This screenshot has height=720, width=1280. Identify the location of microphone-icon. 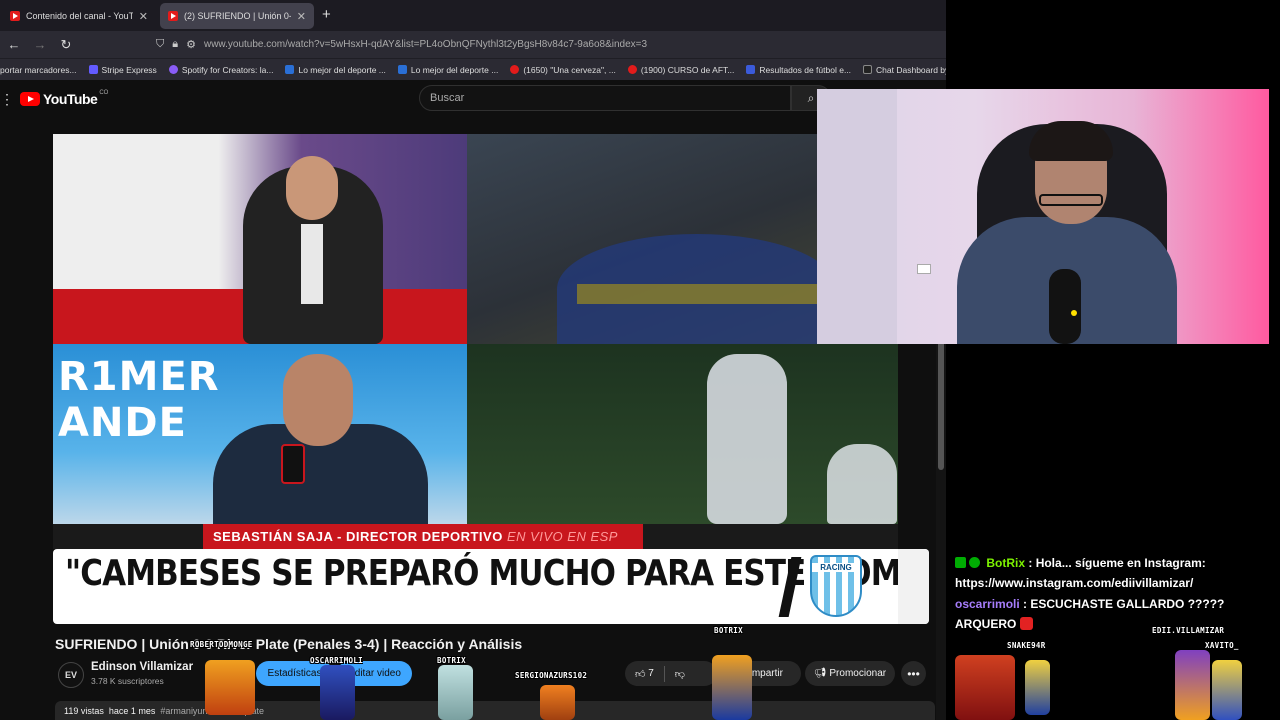
(293, 464).